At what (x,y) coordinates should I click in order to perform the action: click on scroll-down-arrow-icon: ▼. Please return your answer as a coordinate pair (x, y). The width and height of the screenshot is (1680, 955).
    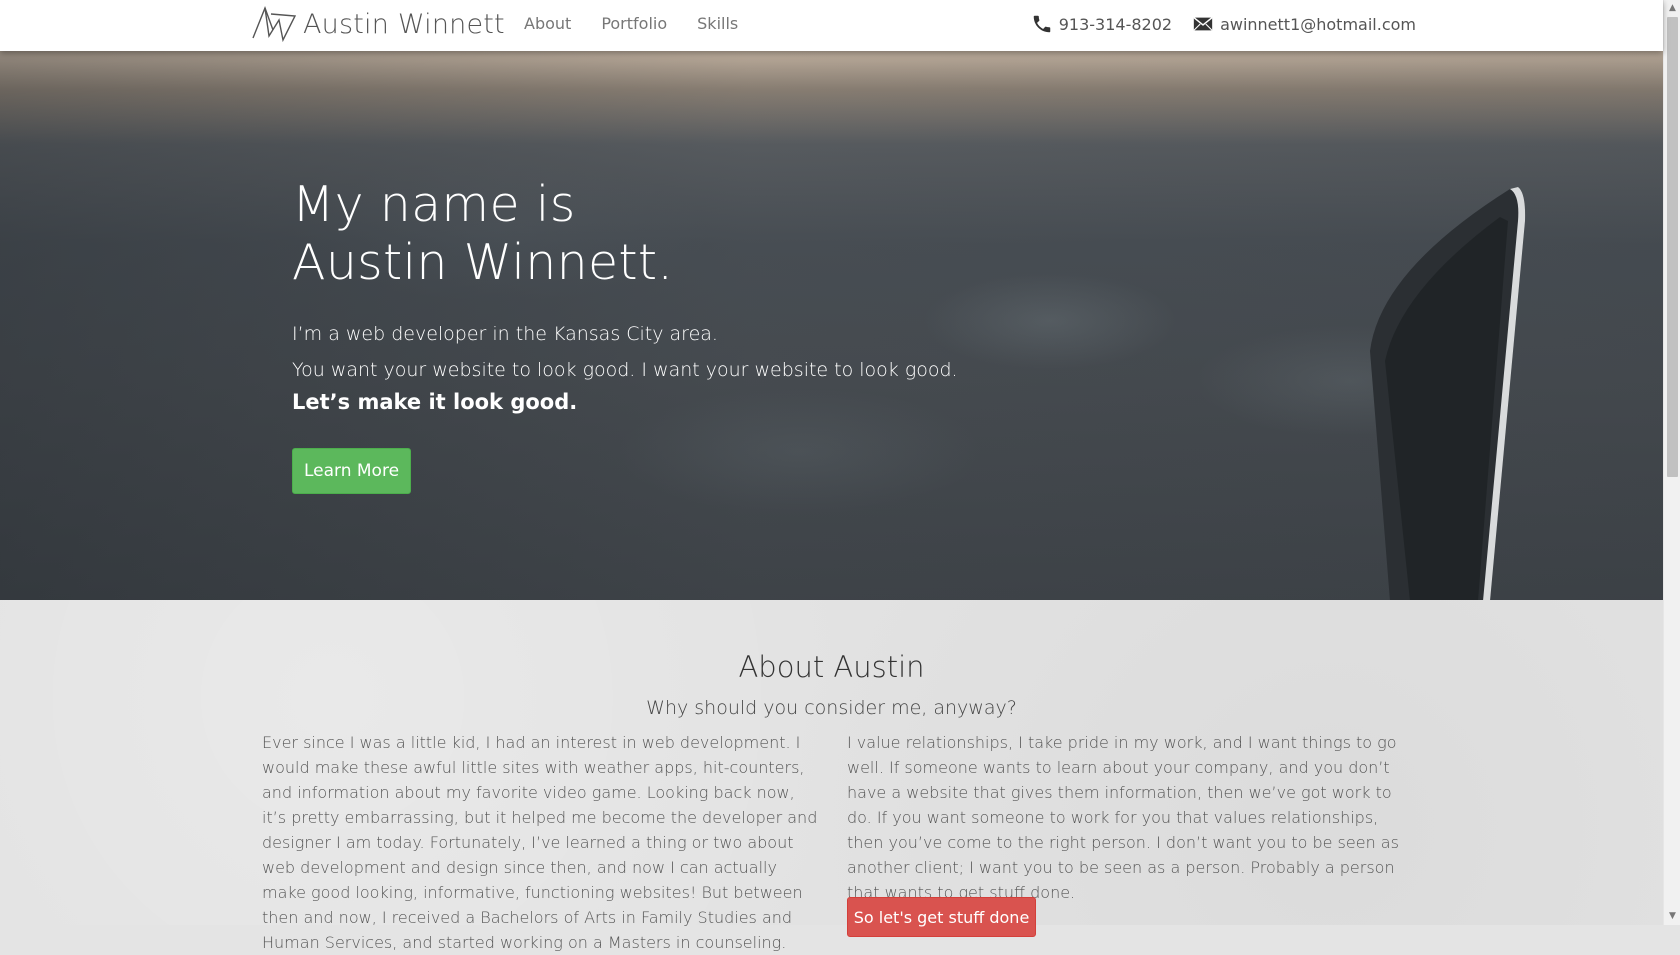
    Looking at the image, I should click on (1672, 916).